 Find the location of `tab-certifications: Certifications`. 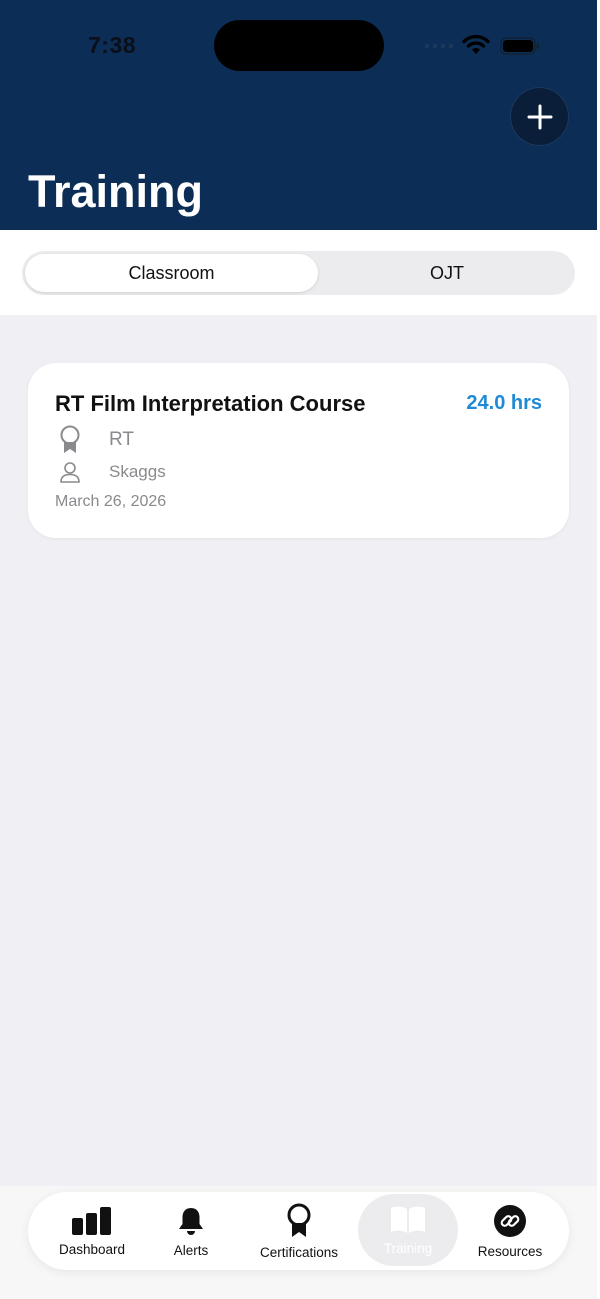

tab-certifications: Certifications is located at coordinates (299, 1231).